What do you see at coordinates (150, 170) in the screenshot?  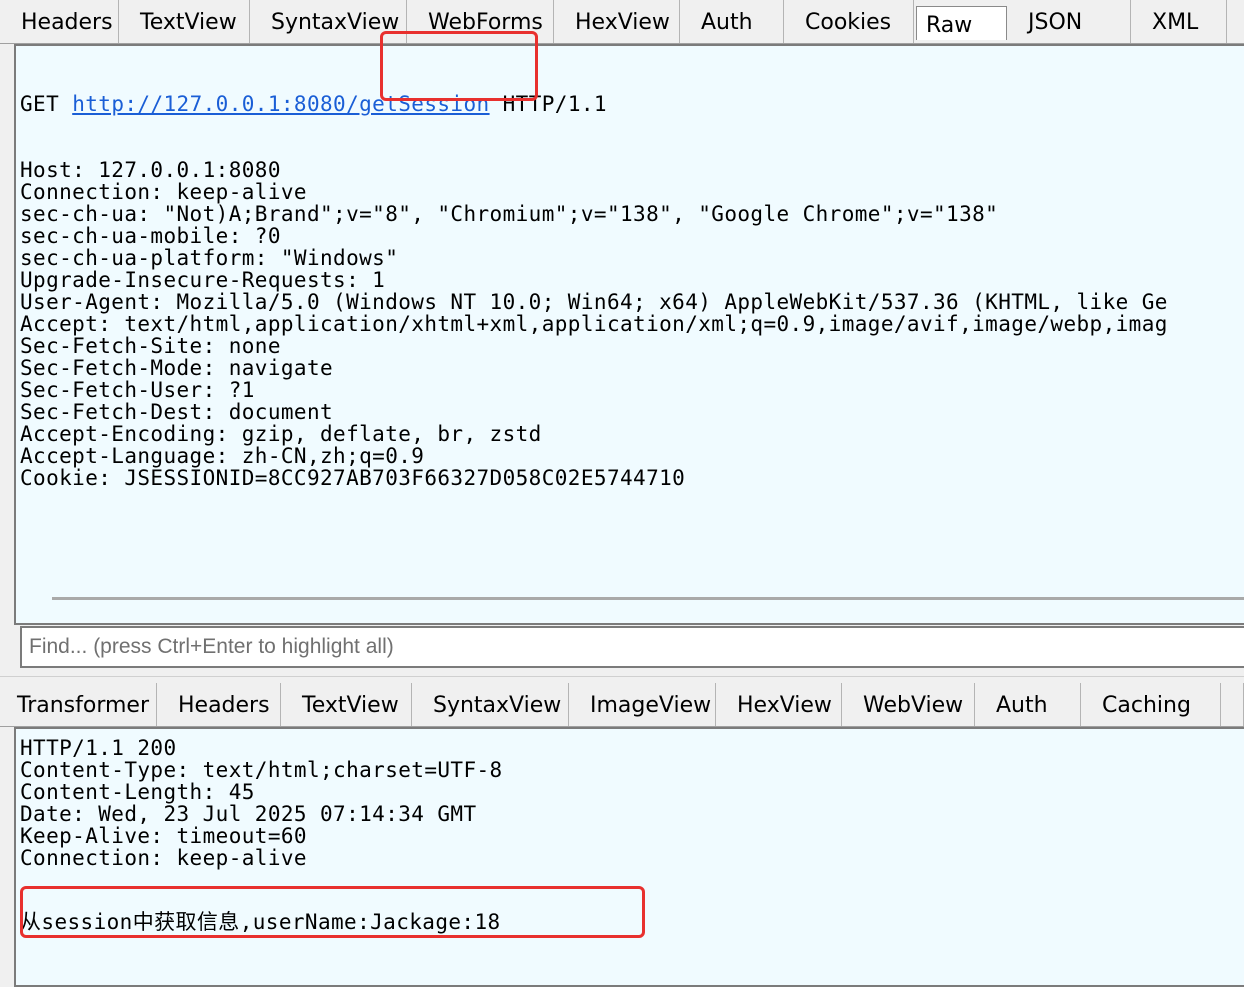 I see `request-header-line: Host: 127.0.0.1:8080` at bounding box center [150, 170].